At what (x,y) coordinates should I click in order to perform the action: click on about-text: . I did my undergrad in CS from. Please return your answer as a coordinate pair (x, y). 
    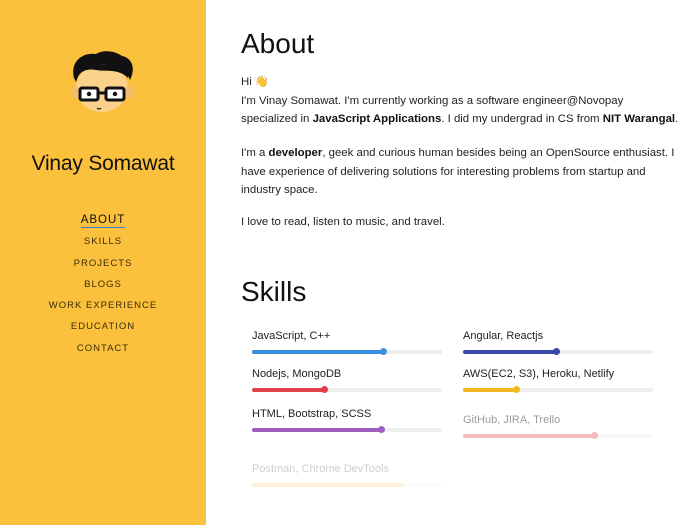
    Looking at the image, I should click on (522, 119).